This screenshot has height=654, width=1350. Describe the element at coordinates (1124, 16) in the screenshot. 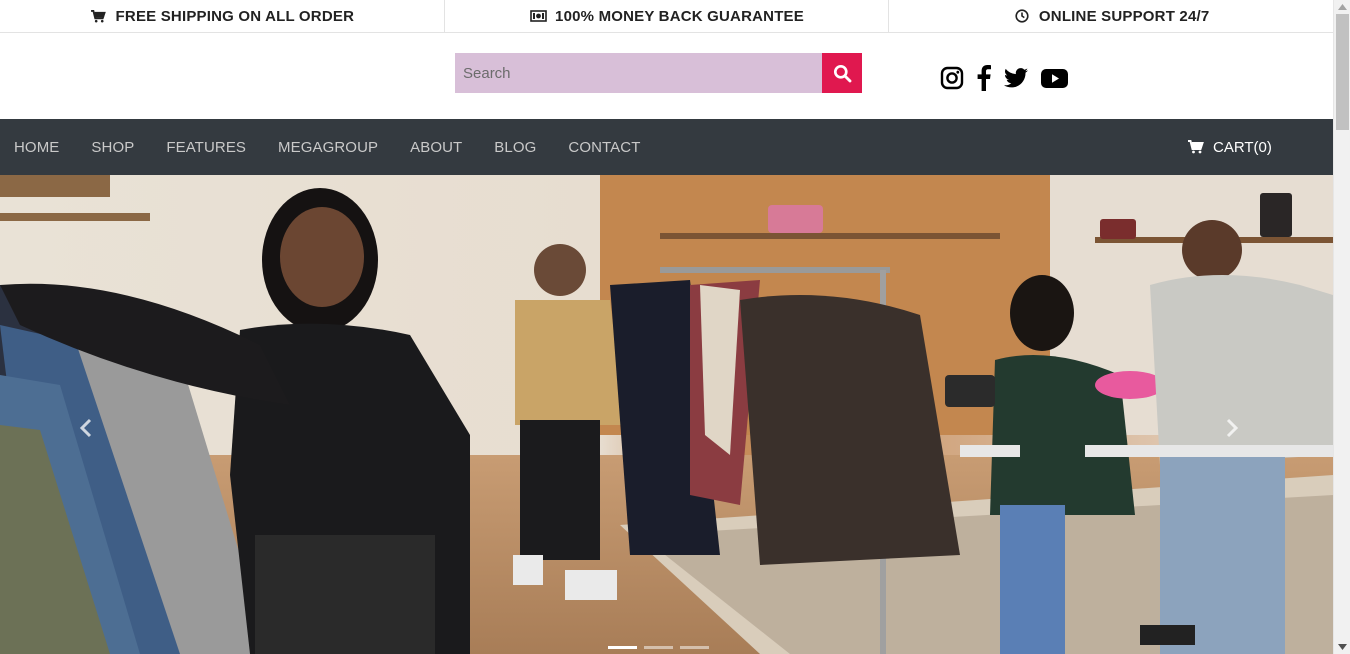

I see `support-label: ONLINE SUPPORT 24/7` at that location.